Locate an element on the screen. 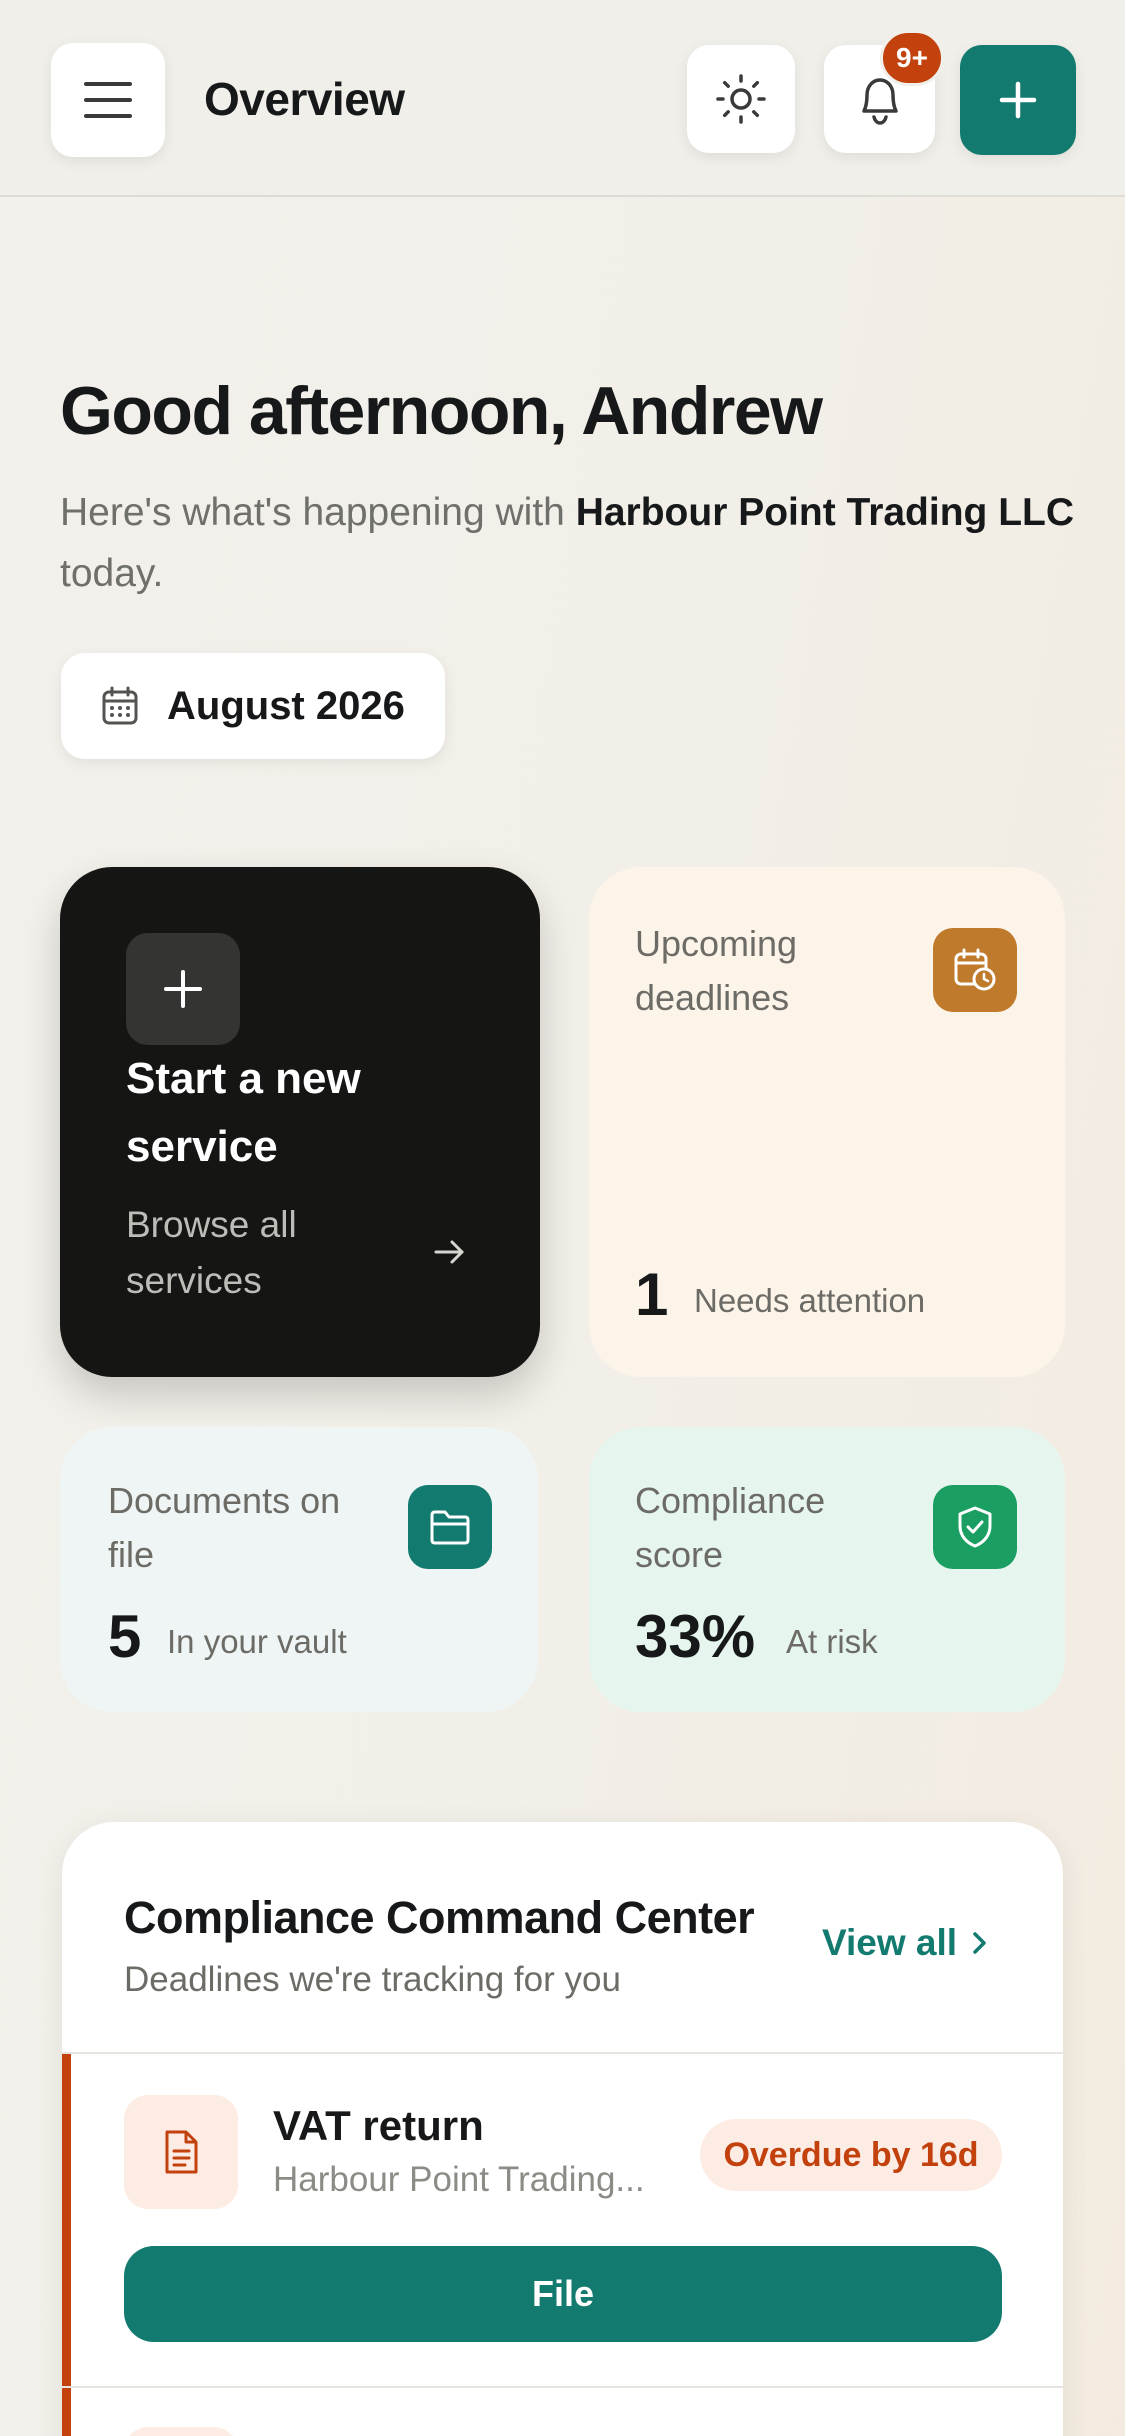  documents-caption: In your vault is located at coordinates (257, 1641).